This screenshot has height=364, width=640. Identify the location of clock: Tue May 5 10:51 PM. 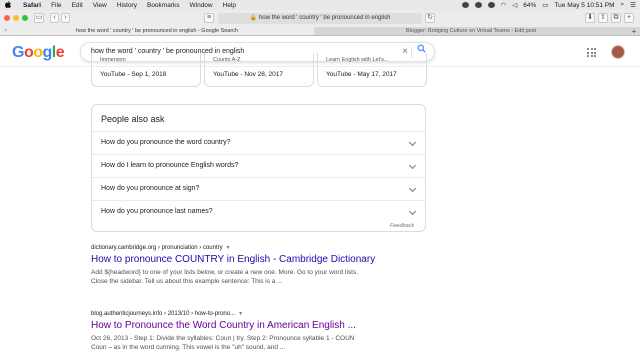
(584, 5).